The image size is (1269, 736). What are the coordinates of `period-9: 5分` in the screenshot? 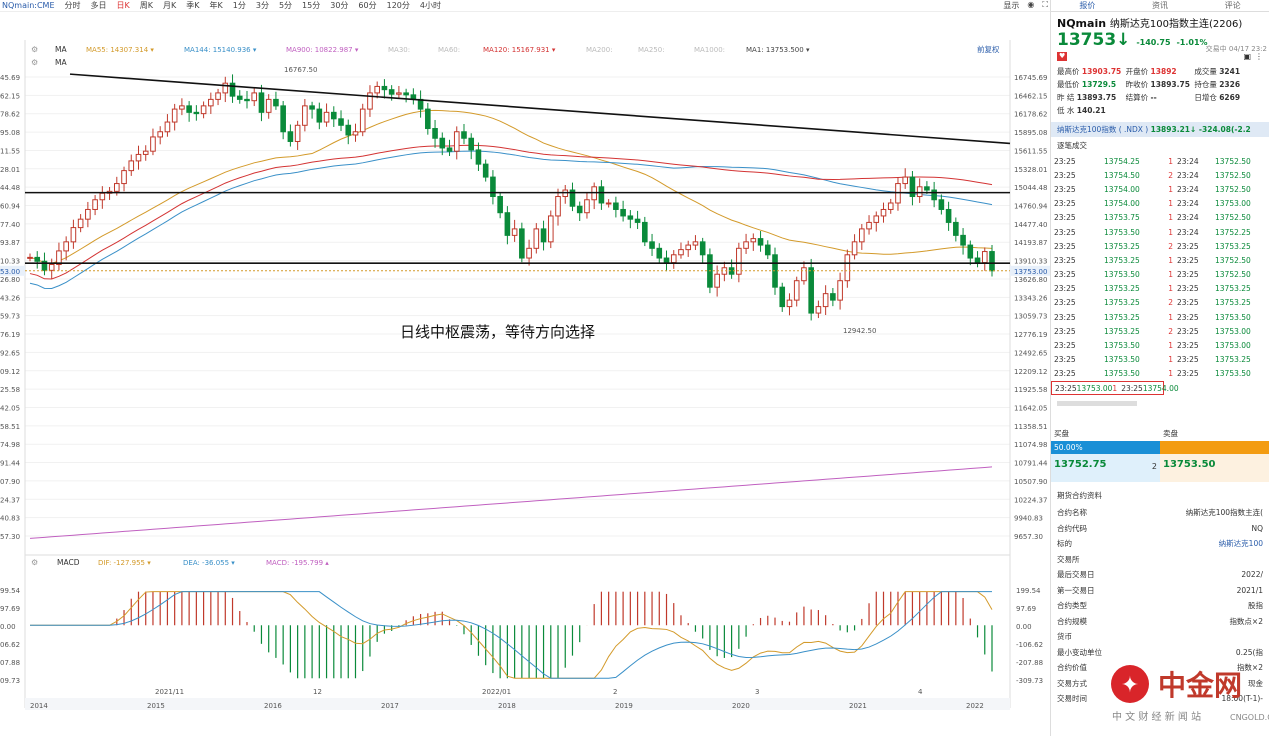 It's located at (285, 5).